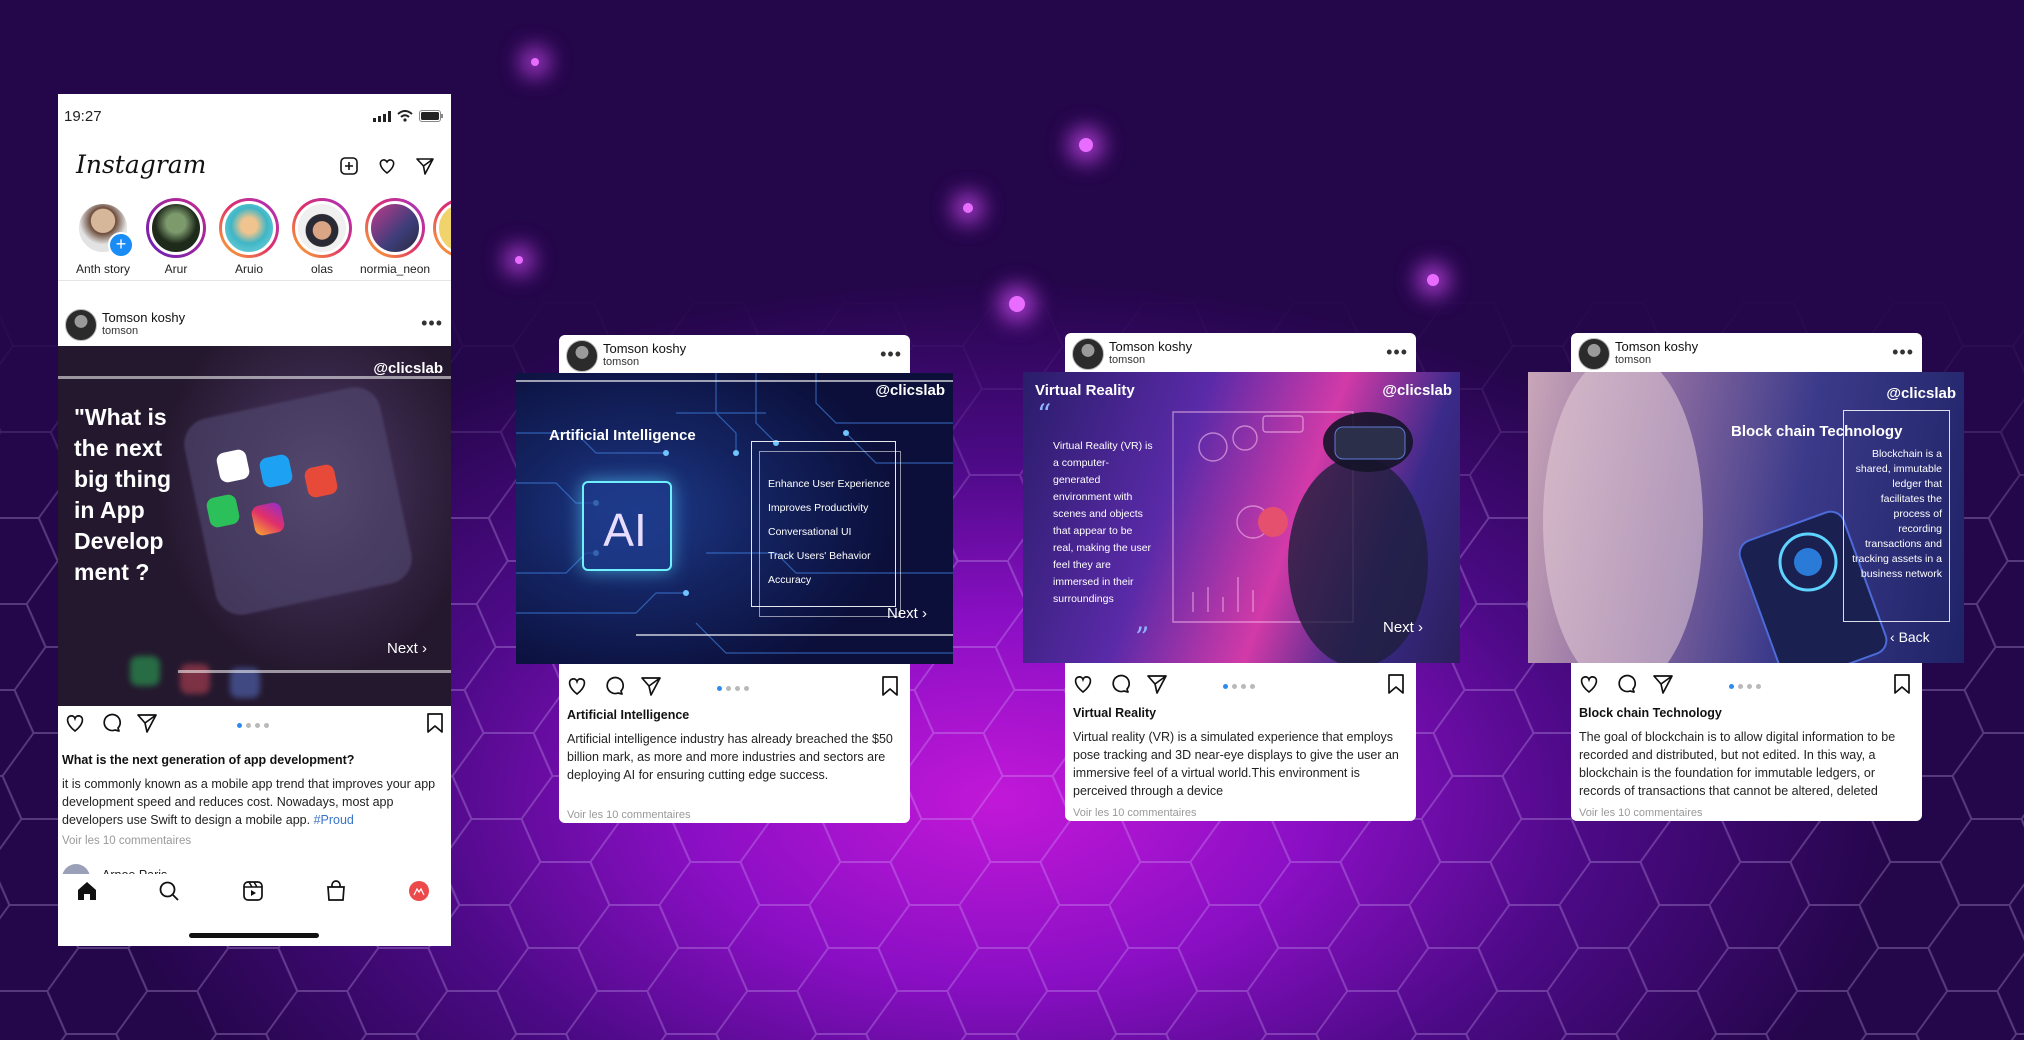 This screenshot has width=2024, height=1040. Describe the element at coordinates (431, 116) in the screenshot. I see `battery-icon` at that location.